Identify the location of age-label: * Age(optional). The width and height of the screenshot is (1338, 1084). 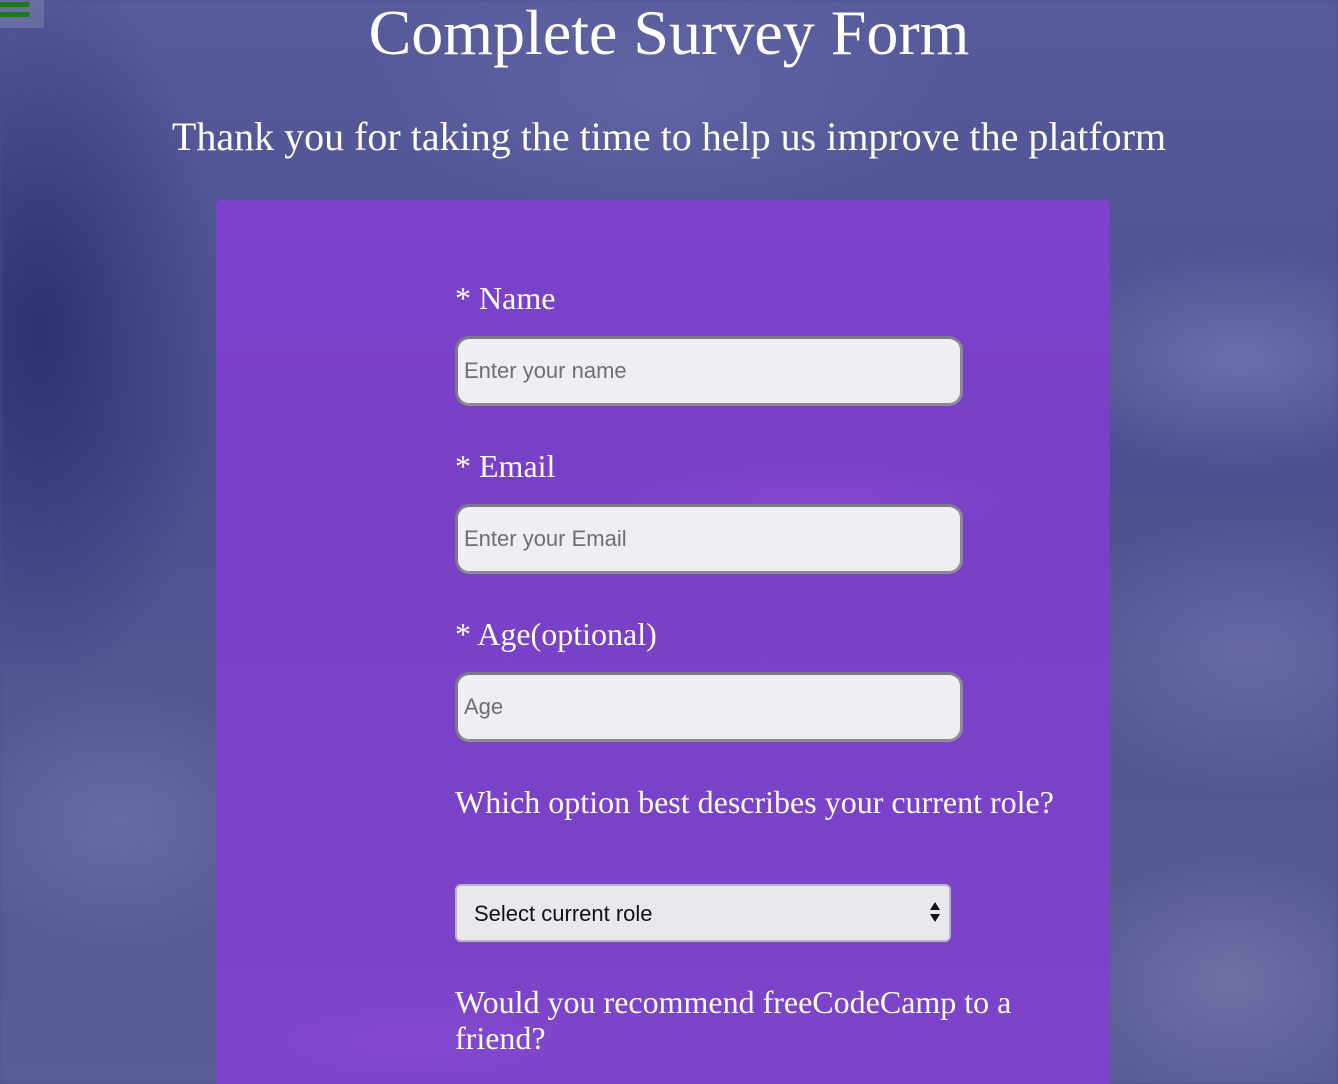
(556, 634).